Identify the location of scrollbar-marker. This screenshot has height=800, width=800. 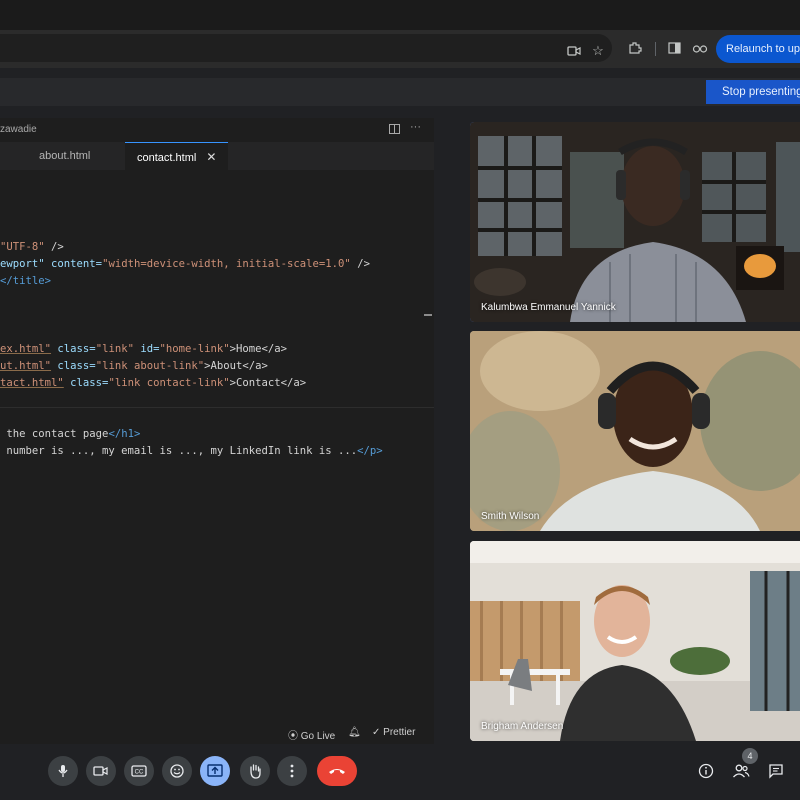
(428, 315).